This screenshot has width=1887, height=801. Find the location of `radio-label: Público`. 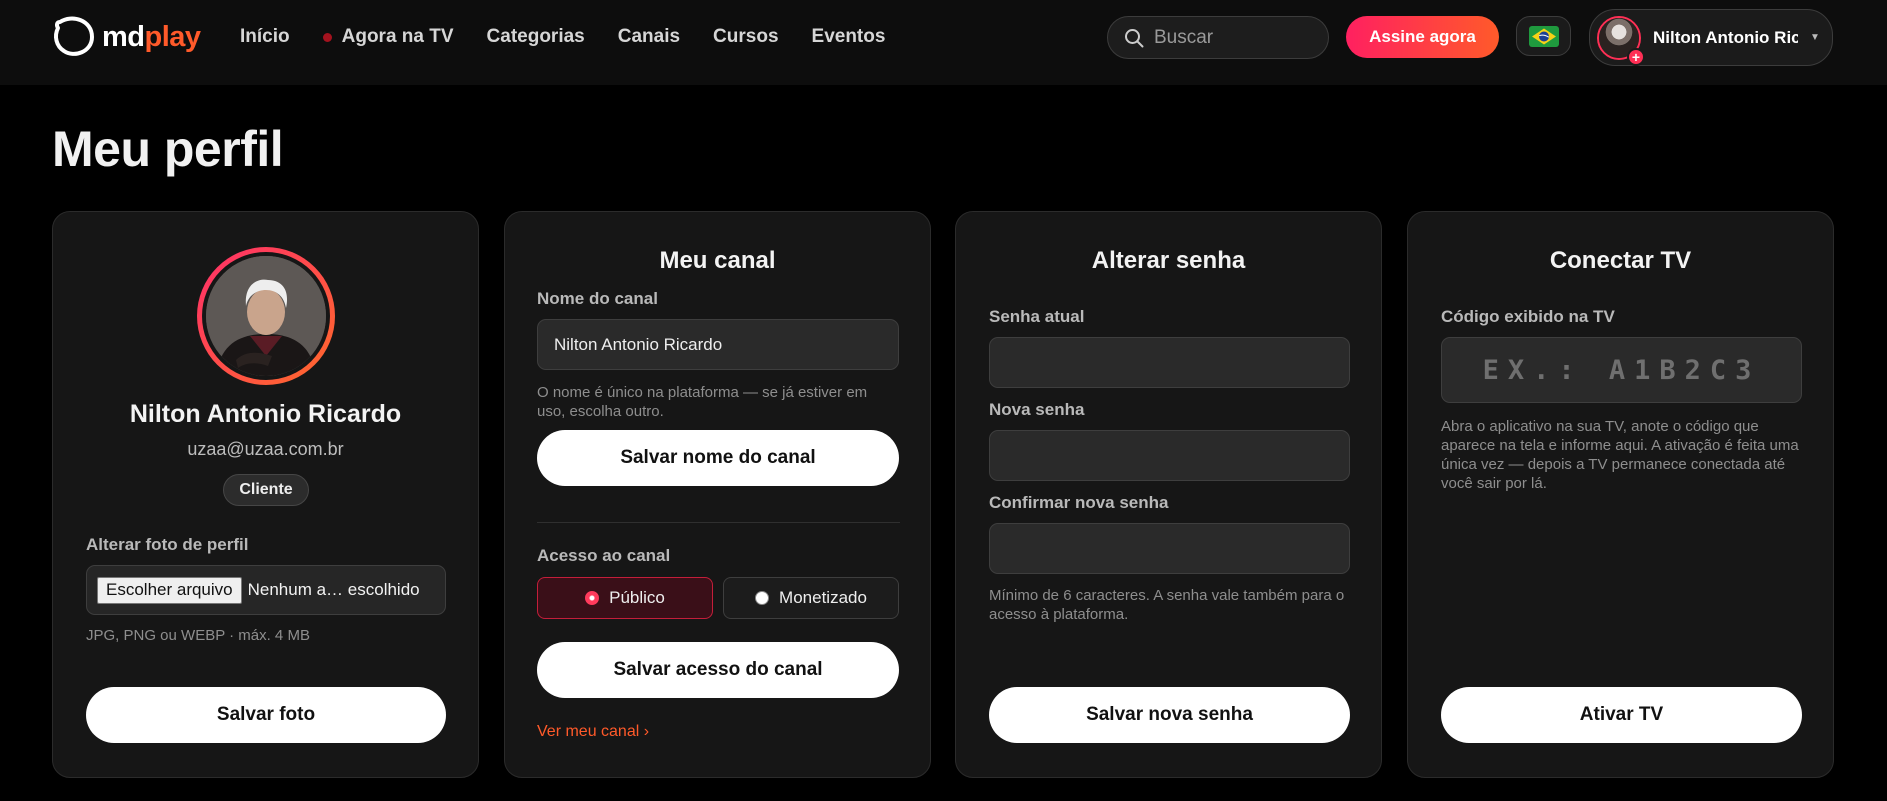

radio-label: Público is located at coordinates (637, 597).